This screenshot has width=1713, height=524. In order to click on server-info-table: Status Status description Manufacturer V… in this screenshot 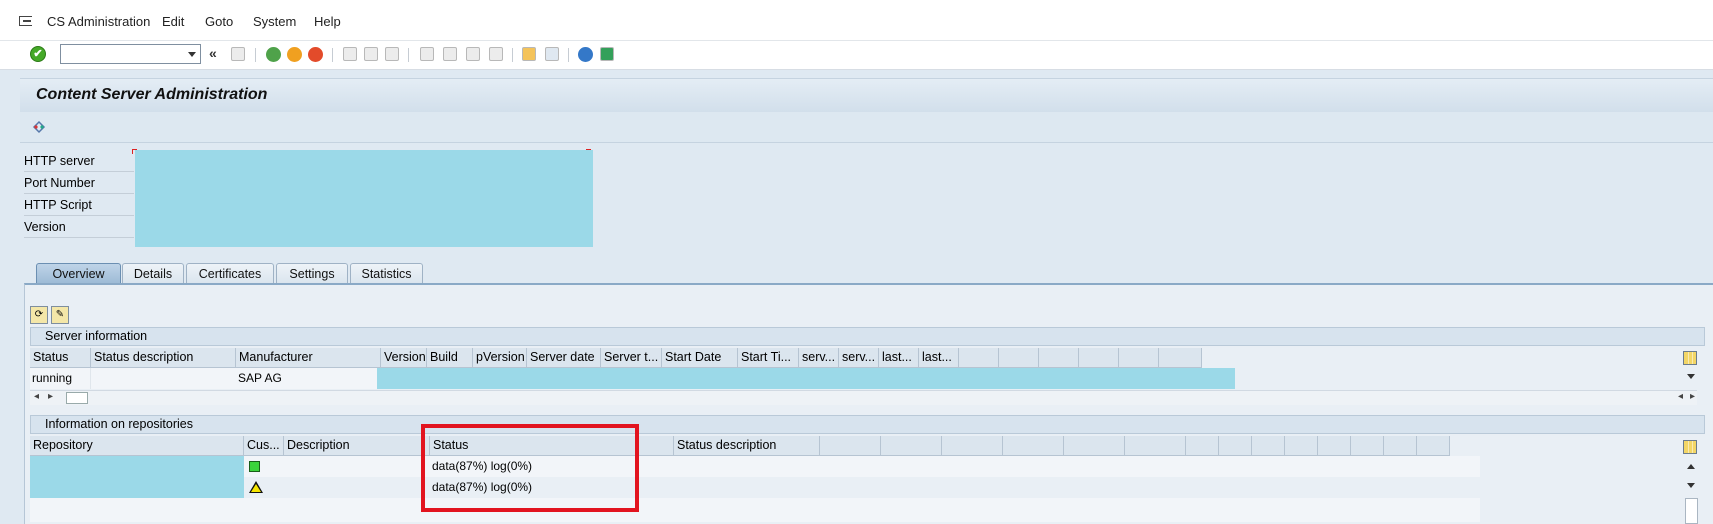, I will do `click(632, 370)`.